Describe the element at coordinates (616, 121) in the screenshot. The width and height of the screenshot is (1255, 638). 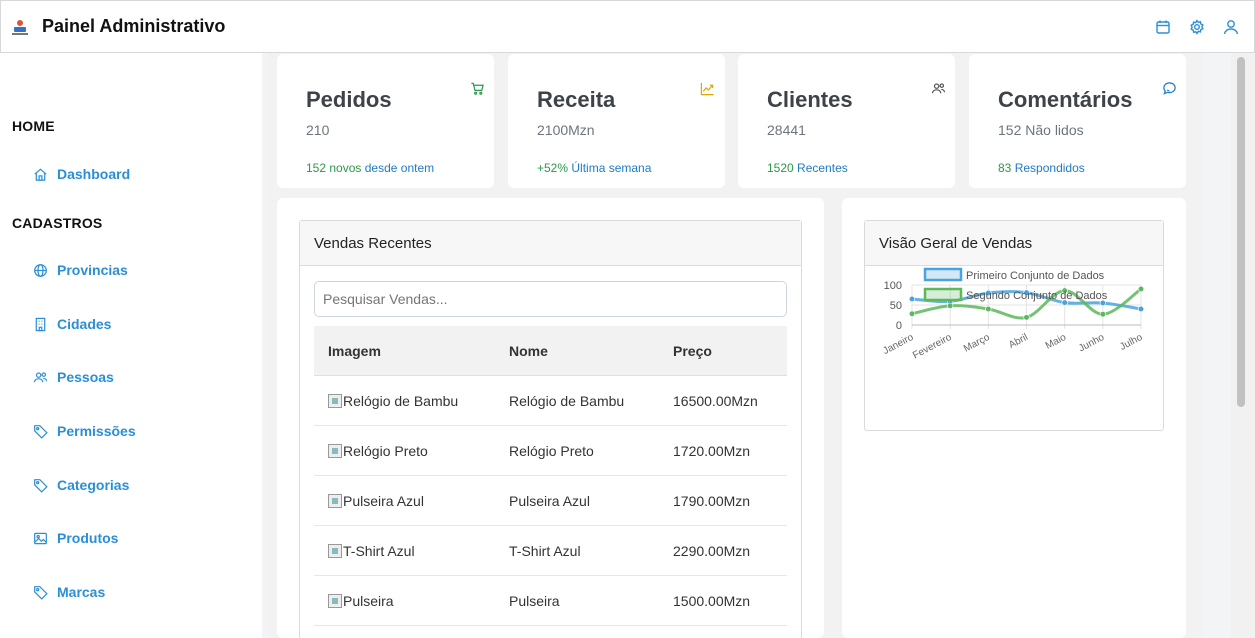
I see `stat-card-receita: Receita 2100Mzn +52% Última semana` at that location.